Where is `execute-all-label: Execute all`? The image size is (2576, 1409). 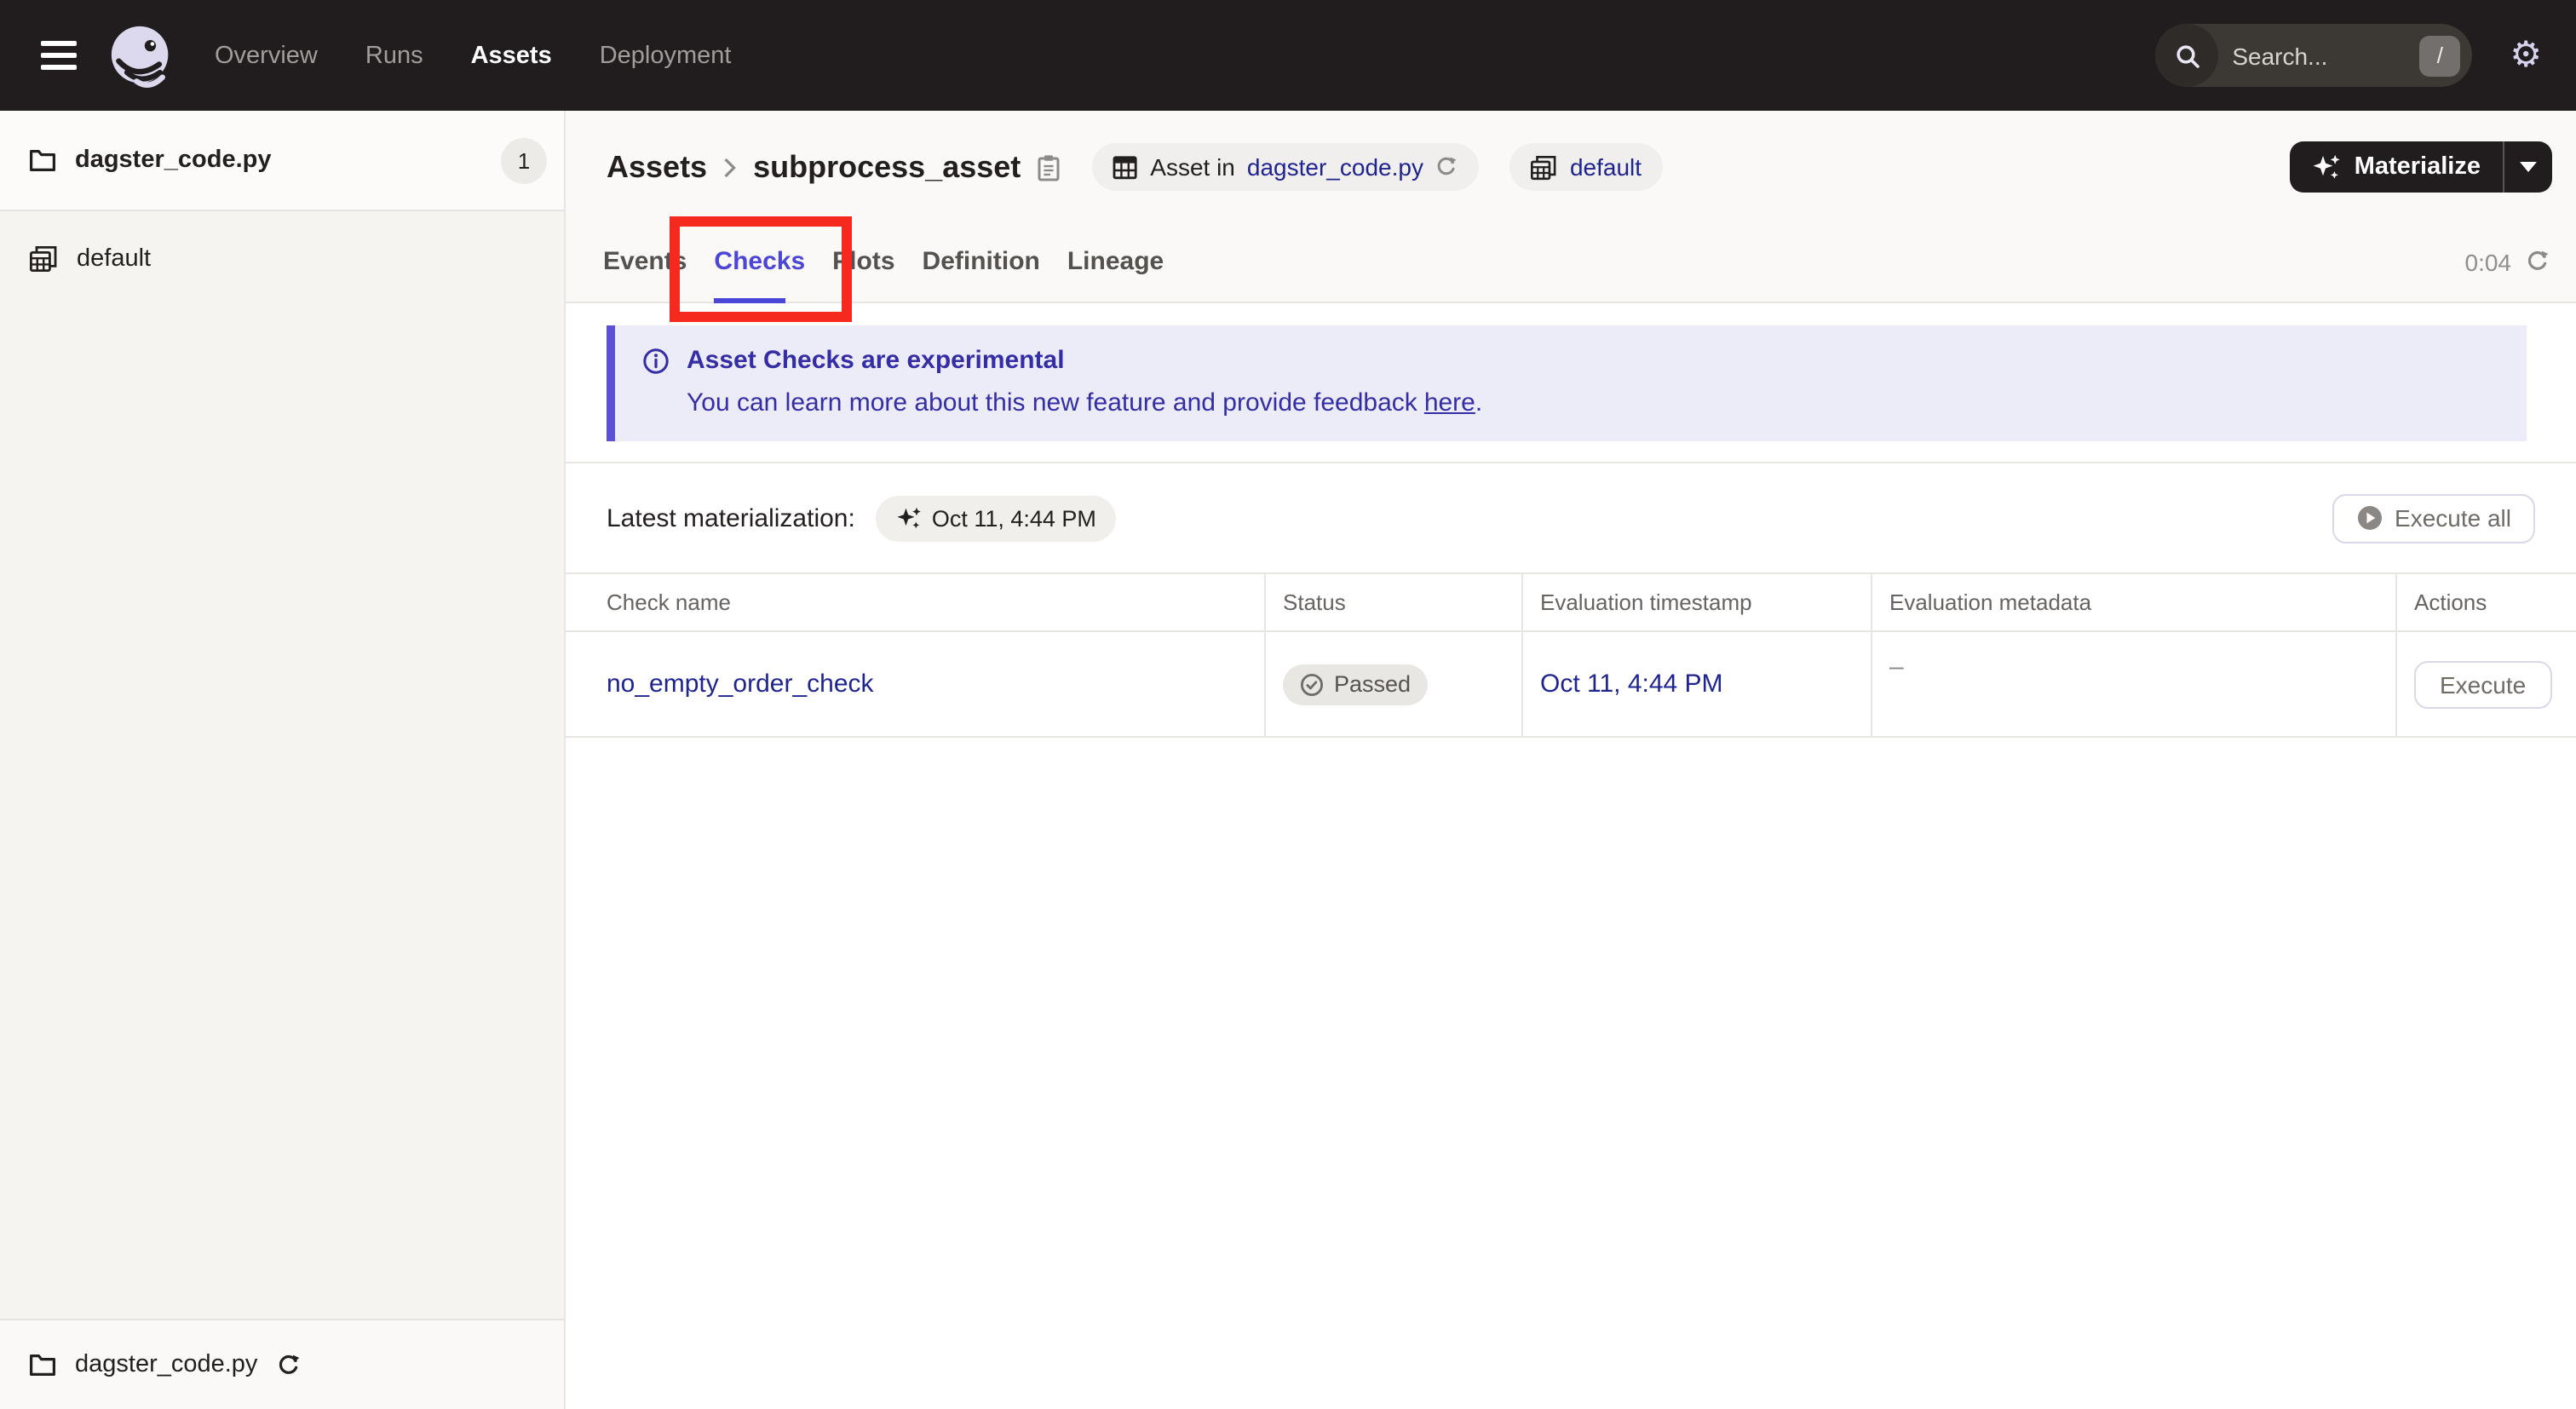 execute-all-label: Execute all is located at coordinates (2453, 518).